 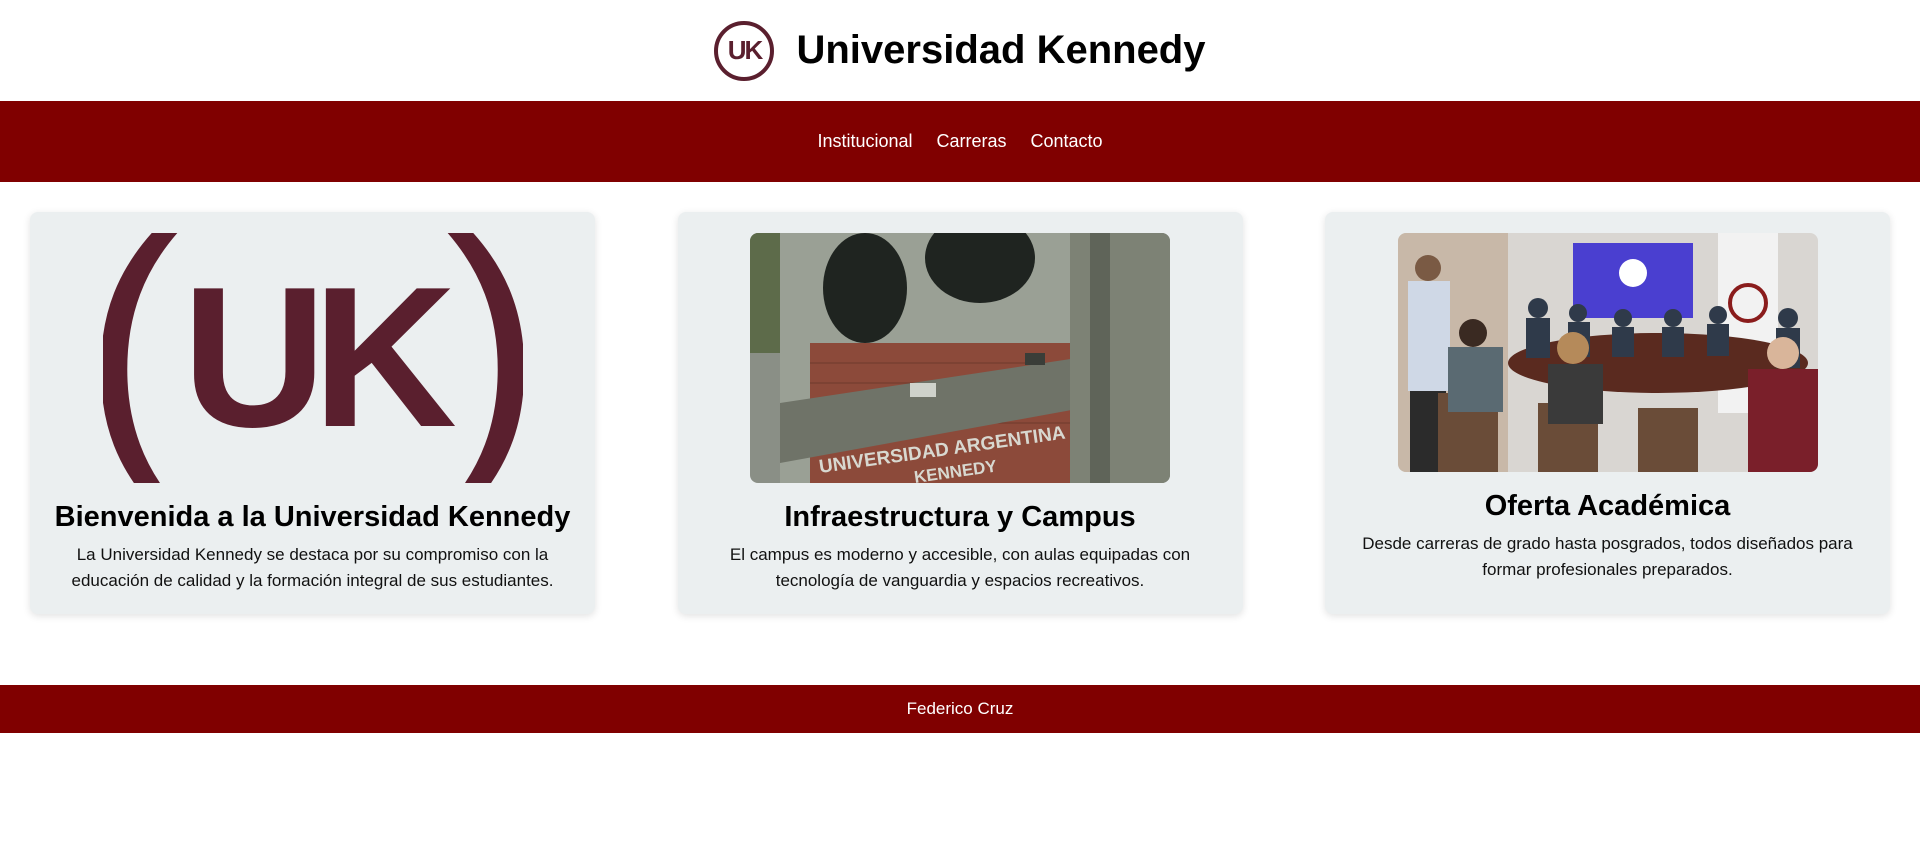 I want to click on nav-item-contacto: Contacto, so click(x=1067, y=141).